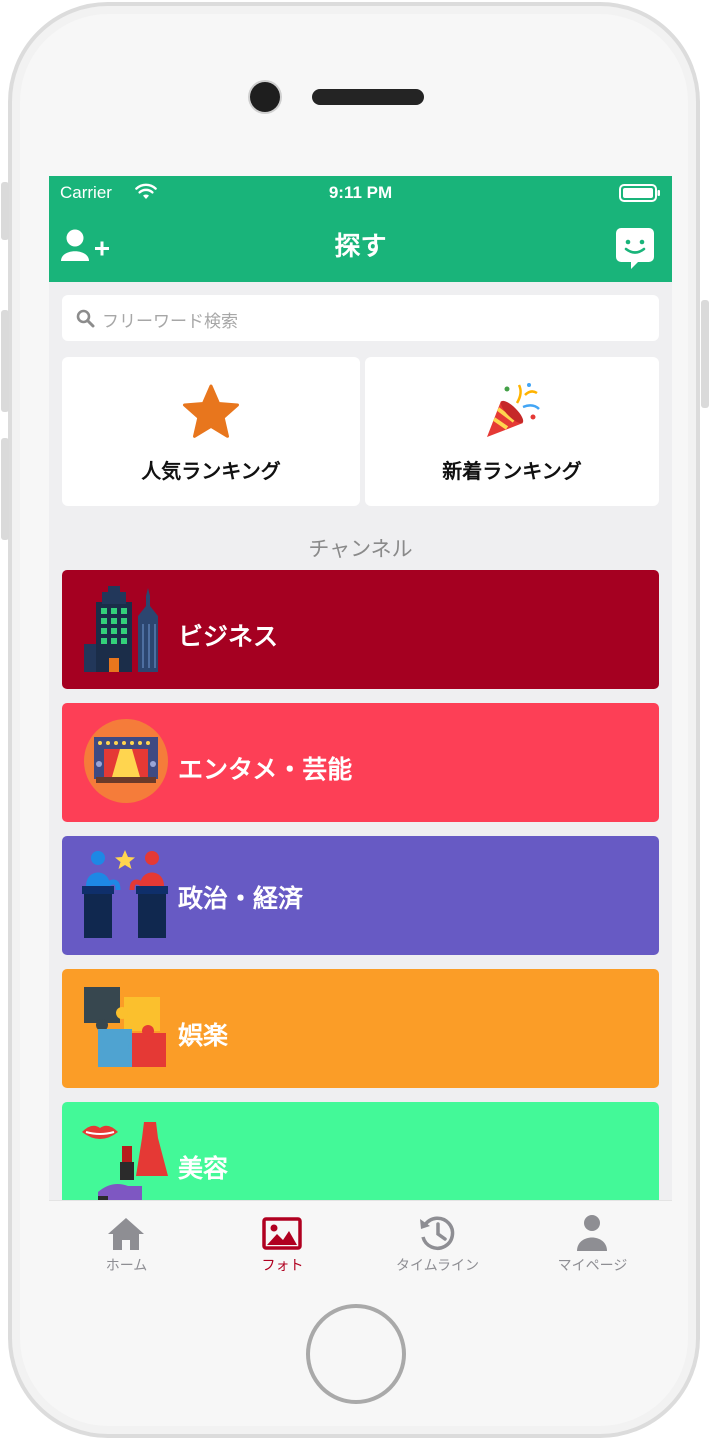  I want to click on search-bar: フリーワード検索, so click(360, 318).